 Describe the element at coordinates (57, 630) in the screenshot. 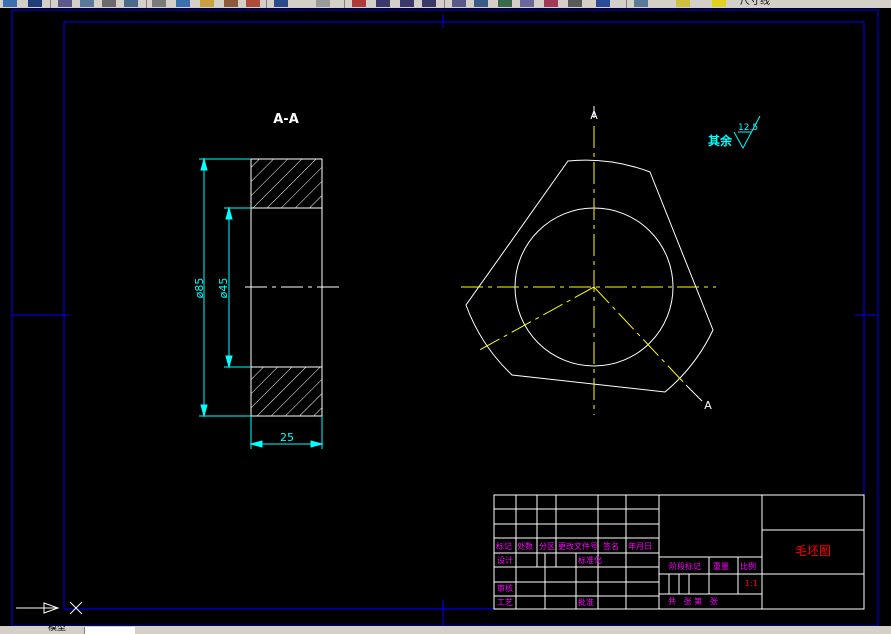

I see `tab-model: 模型` at that location.